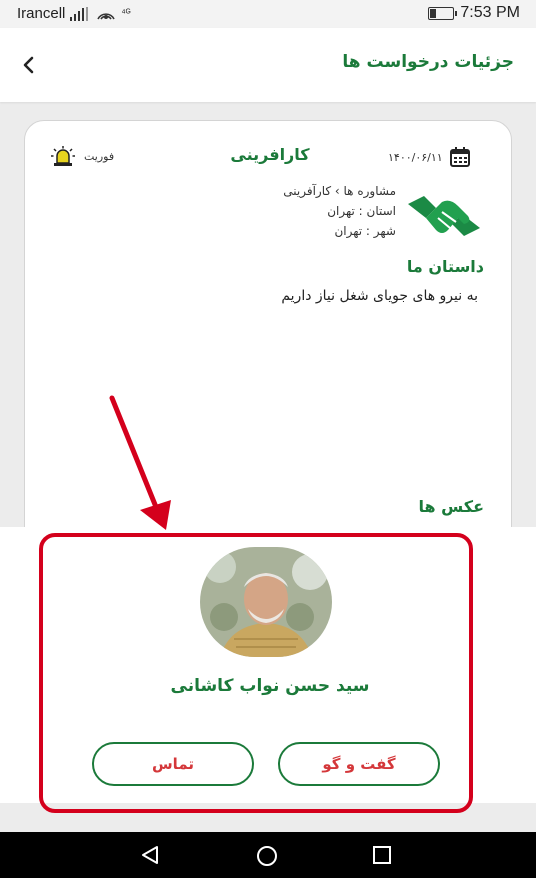 This screenshot has width=536, height=878. I want to click on urgent-label: فوریت, so click(99, 156).